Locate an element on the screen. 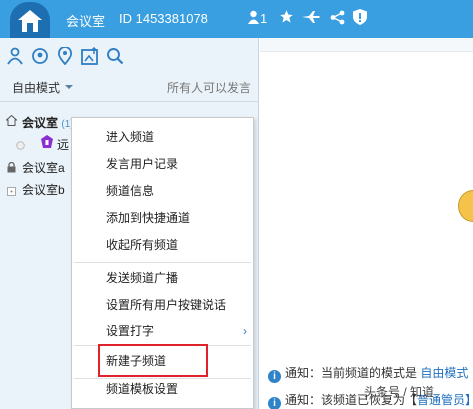  user-icon is located at coordinates (253, 18).